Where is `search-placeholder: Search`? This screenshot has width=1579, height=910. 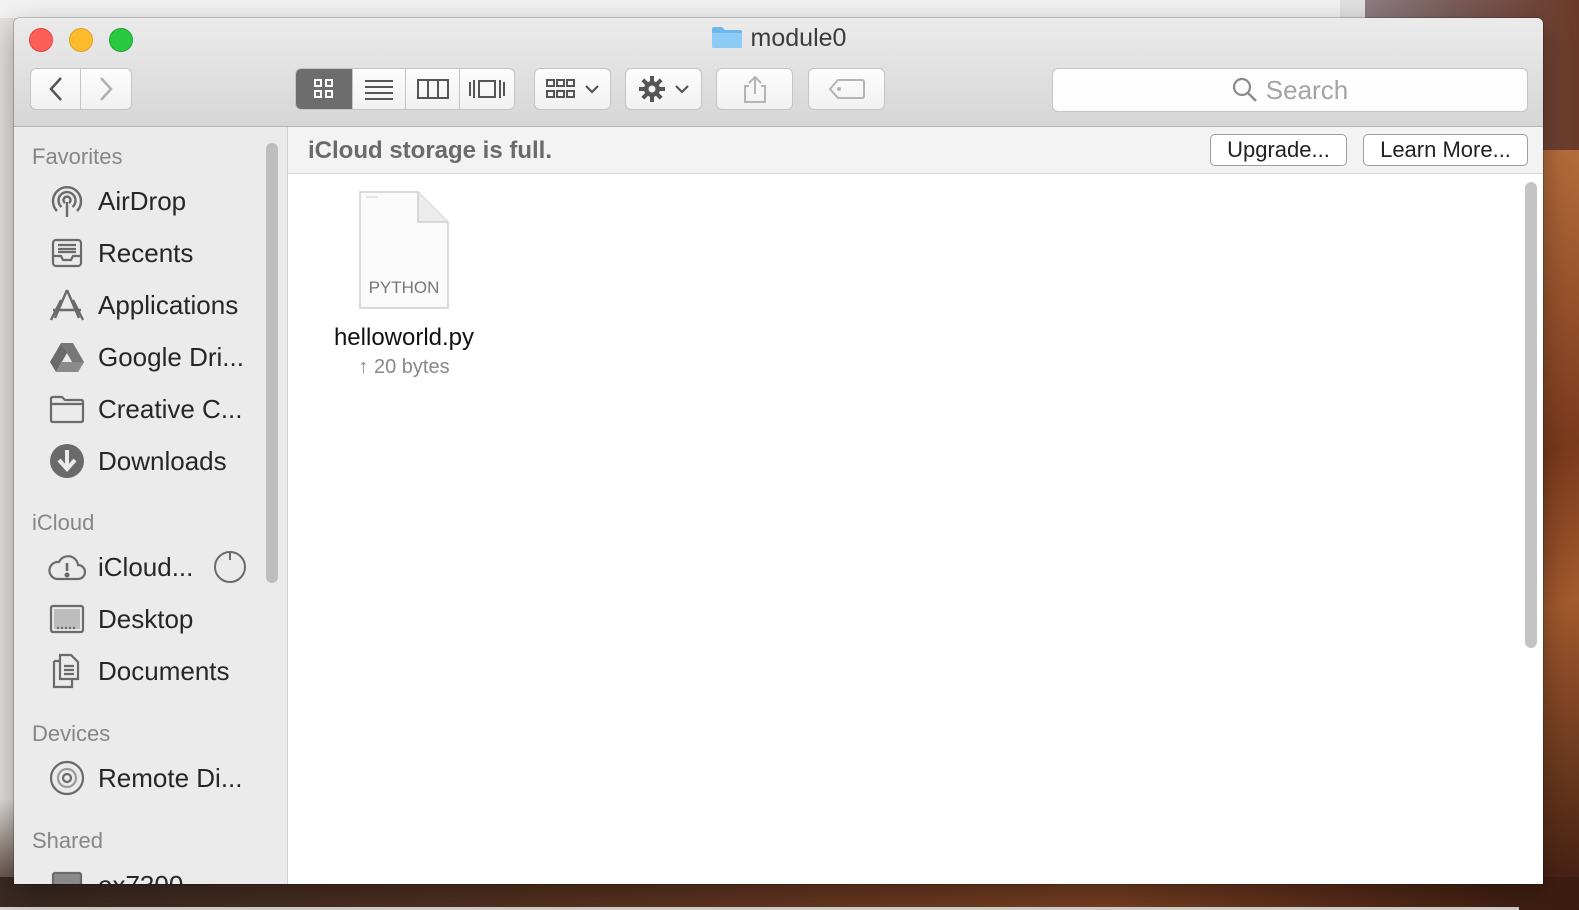
search-placeholder: Search is located at coordinates (1307, 89).